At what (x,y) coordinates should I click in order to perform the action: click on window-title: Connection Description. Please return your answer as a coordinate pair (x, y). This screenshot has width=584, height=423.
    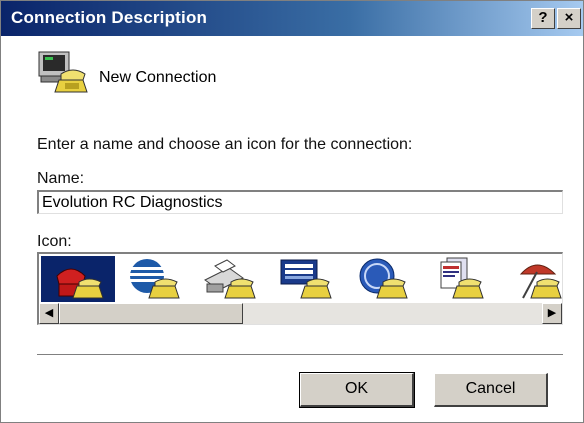
    Looking at the image, I should click on (109, 17).